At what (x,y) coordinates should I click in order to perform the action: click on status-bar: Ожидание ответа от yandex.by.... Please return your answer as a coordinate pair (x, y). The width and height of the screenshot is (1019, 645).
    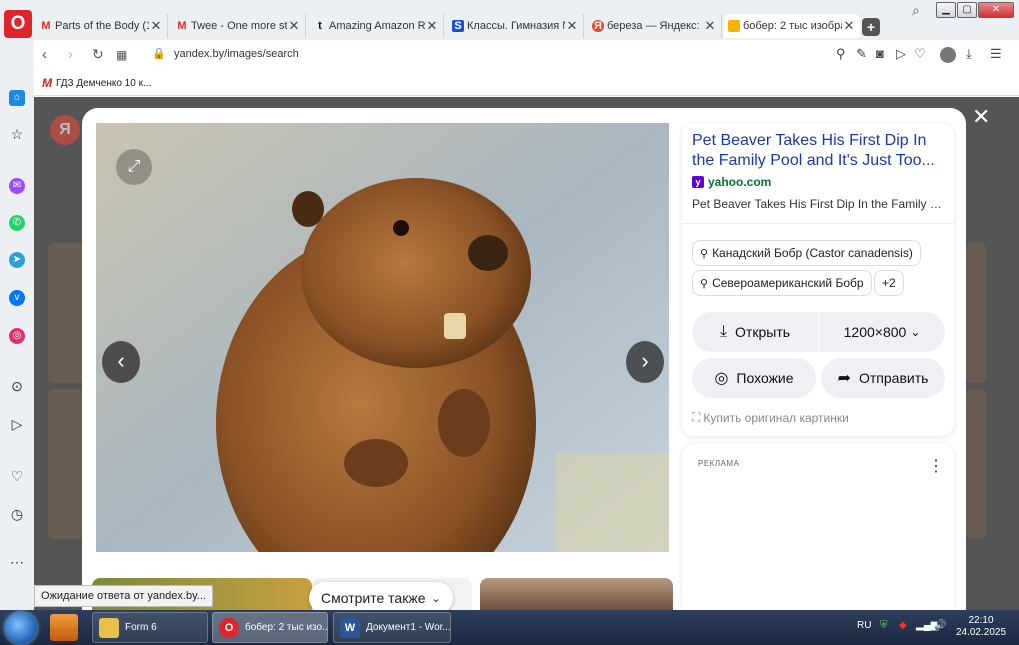
    Looking at the image, I should click on (123, 596).